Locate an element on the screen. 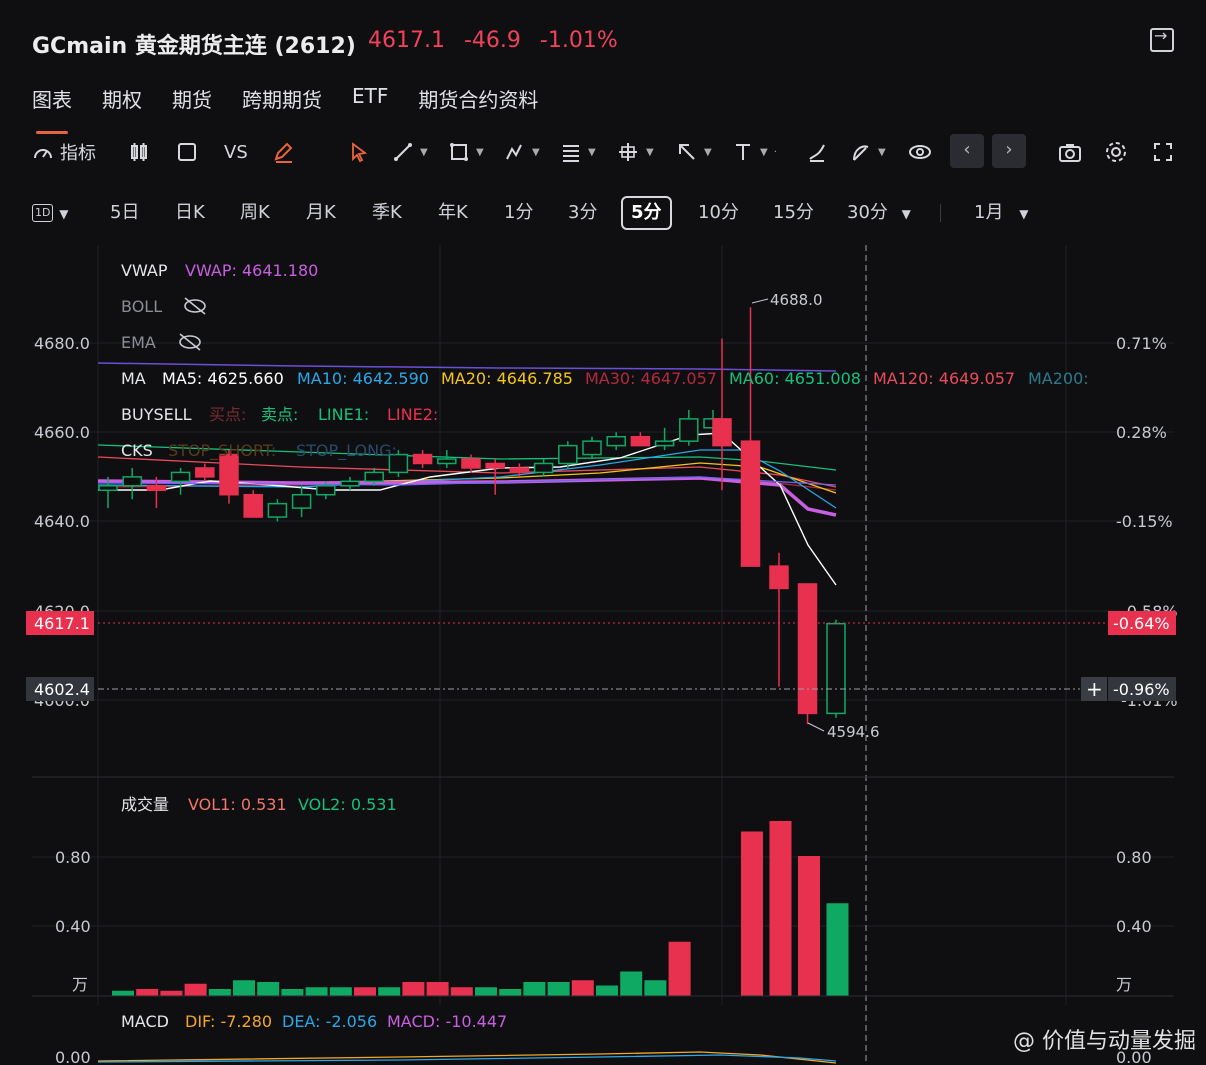  period-10min: 10分 is located at coordinates (718, 213).